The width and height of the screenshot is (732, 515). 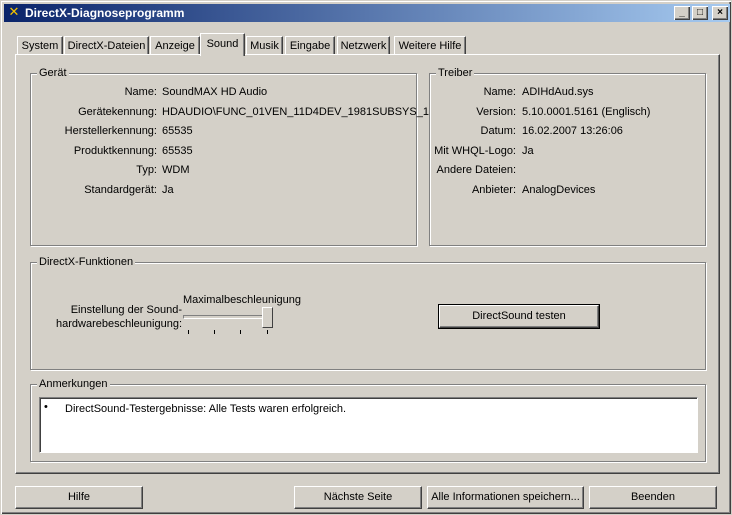 I want to click on title-bar: ✕ DirectX-Diagnoseprogramm _ □ ×, so click(x=367, y=13).